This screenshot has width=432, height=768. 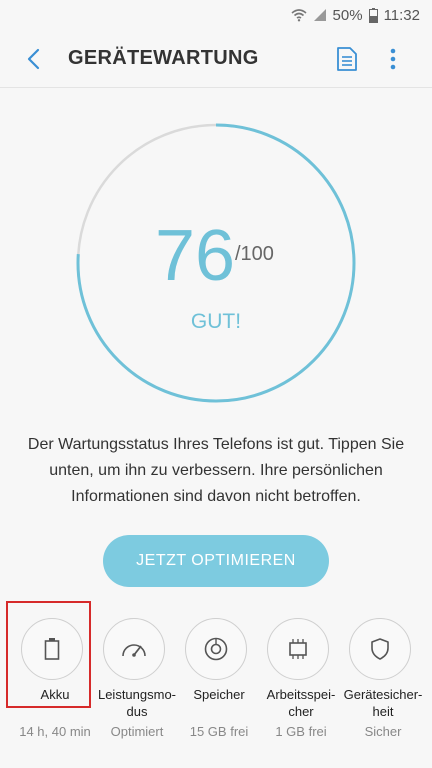 What do you see at coordinates (301, 703) in the screenshot?
I see `category-label: Arbeitsspei- cher` at bounding box center [301, 703].